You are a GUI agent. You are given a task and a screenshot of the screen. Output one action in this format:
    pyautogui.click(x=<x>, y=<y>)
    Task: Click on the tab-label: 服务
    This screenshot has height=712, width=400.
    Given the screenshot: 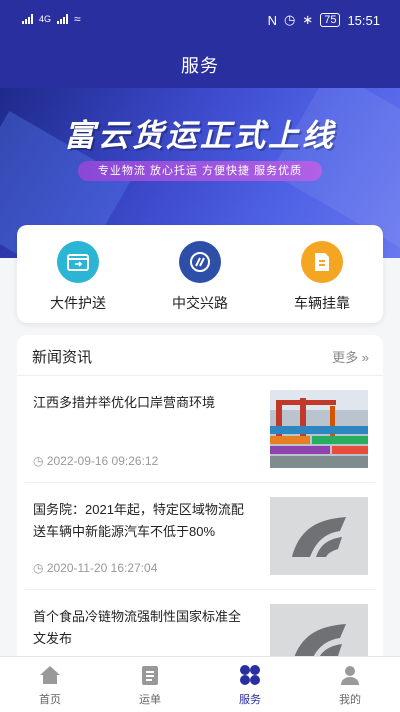 What is the action you would take?
    pyautogui.click(x=250, y=700)
    